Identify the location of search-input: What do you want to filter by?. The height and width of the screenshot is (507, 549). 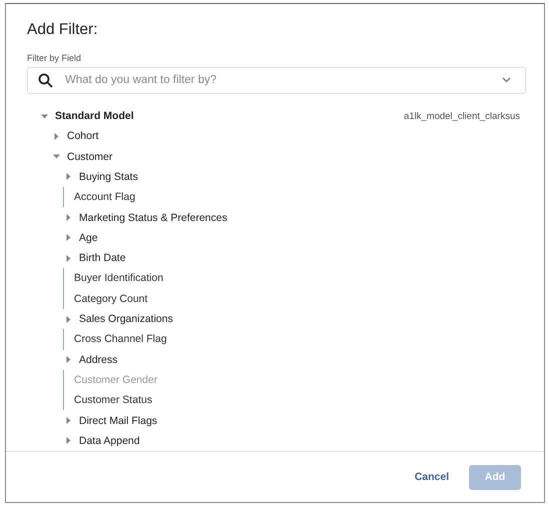
(277, 80).